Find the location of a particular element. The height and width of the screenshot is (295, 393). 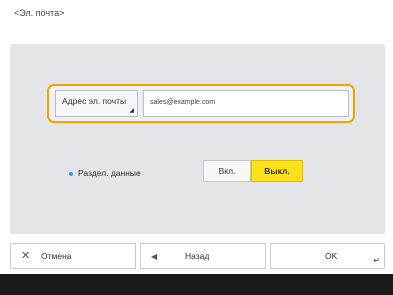

address-field: sales@example.com is located at coordinates (246, 103).